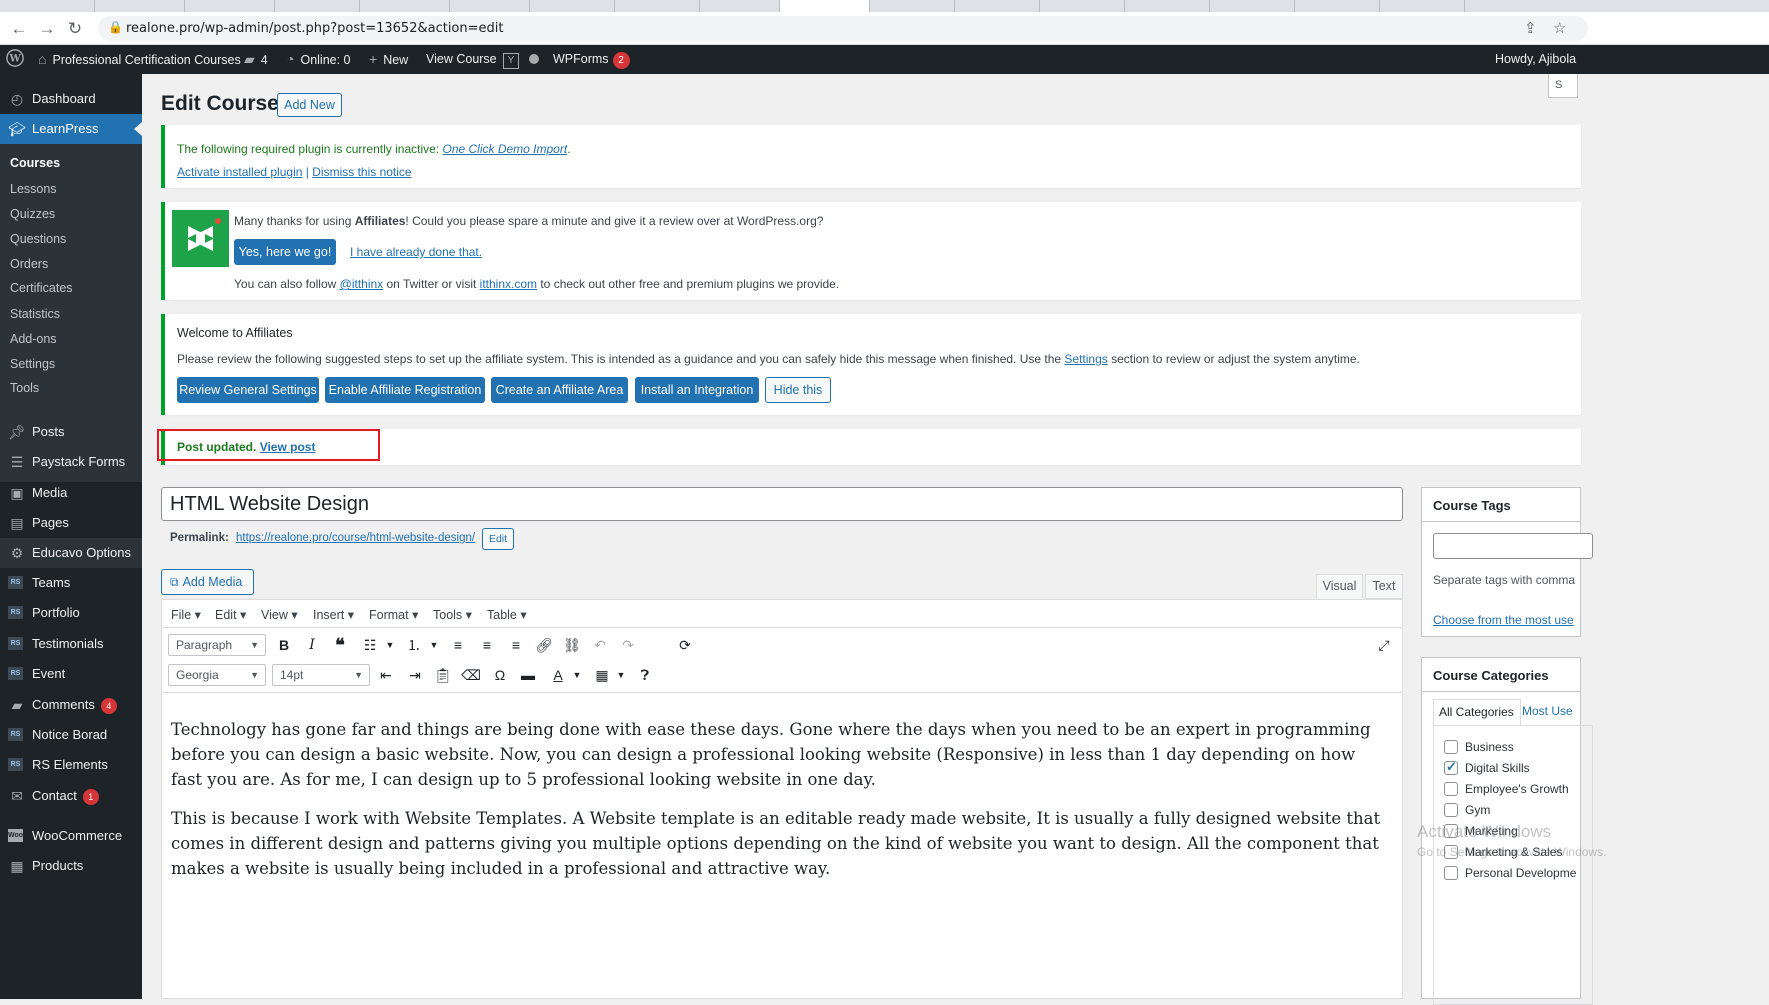 The height and width of the screenshot is (1005, 1769). Describe the element at coordinates (1384, 586) in the screenshot. I see `tab-text: Text` at that location.